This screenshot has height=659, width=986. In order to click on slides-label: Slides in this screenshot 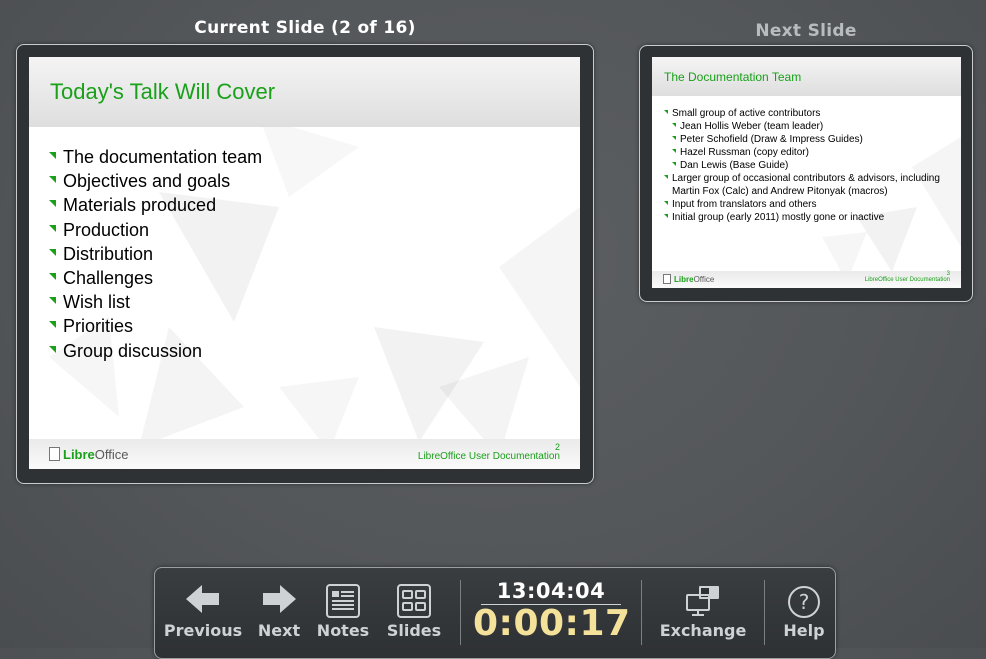, I will do `click(414, 630)`.